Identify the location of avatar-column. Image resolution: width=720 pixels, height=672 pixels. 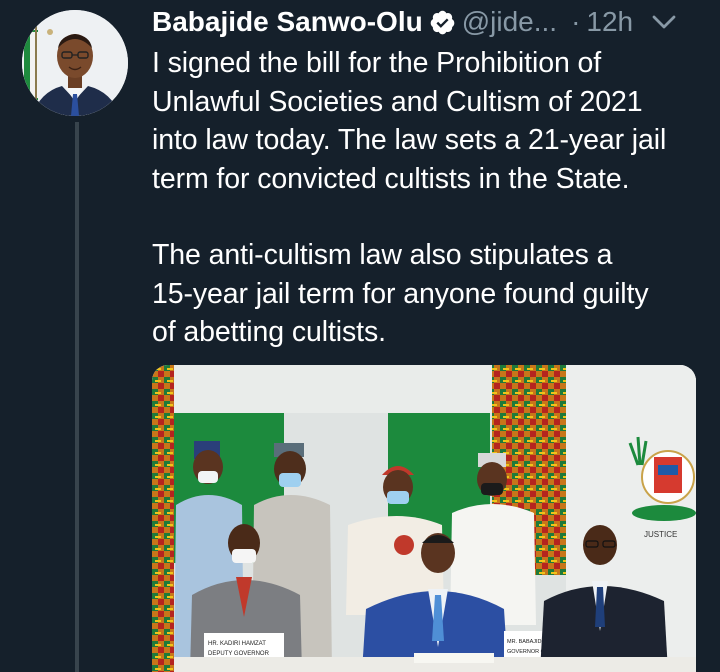
(76, 63).